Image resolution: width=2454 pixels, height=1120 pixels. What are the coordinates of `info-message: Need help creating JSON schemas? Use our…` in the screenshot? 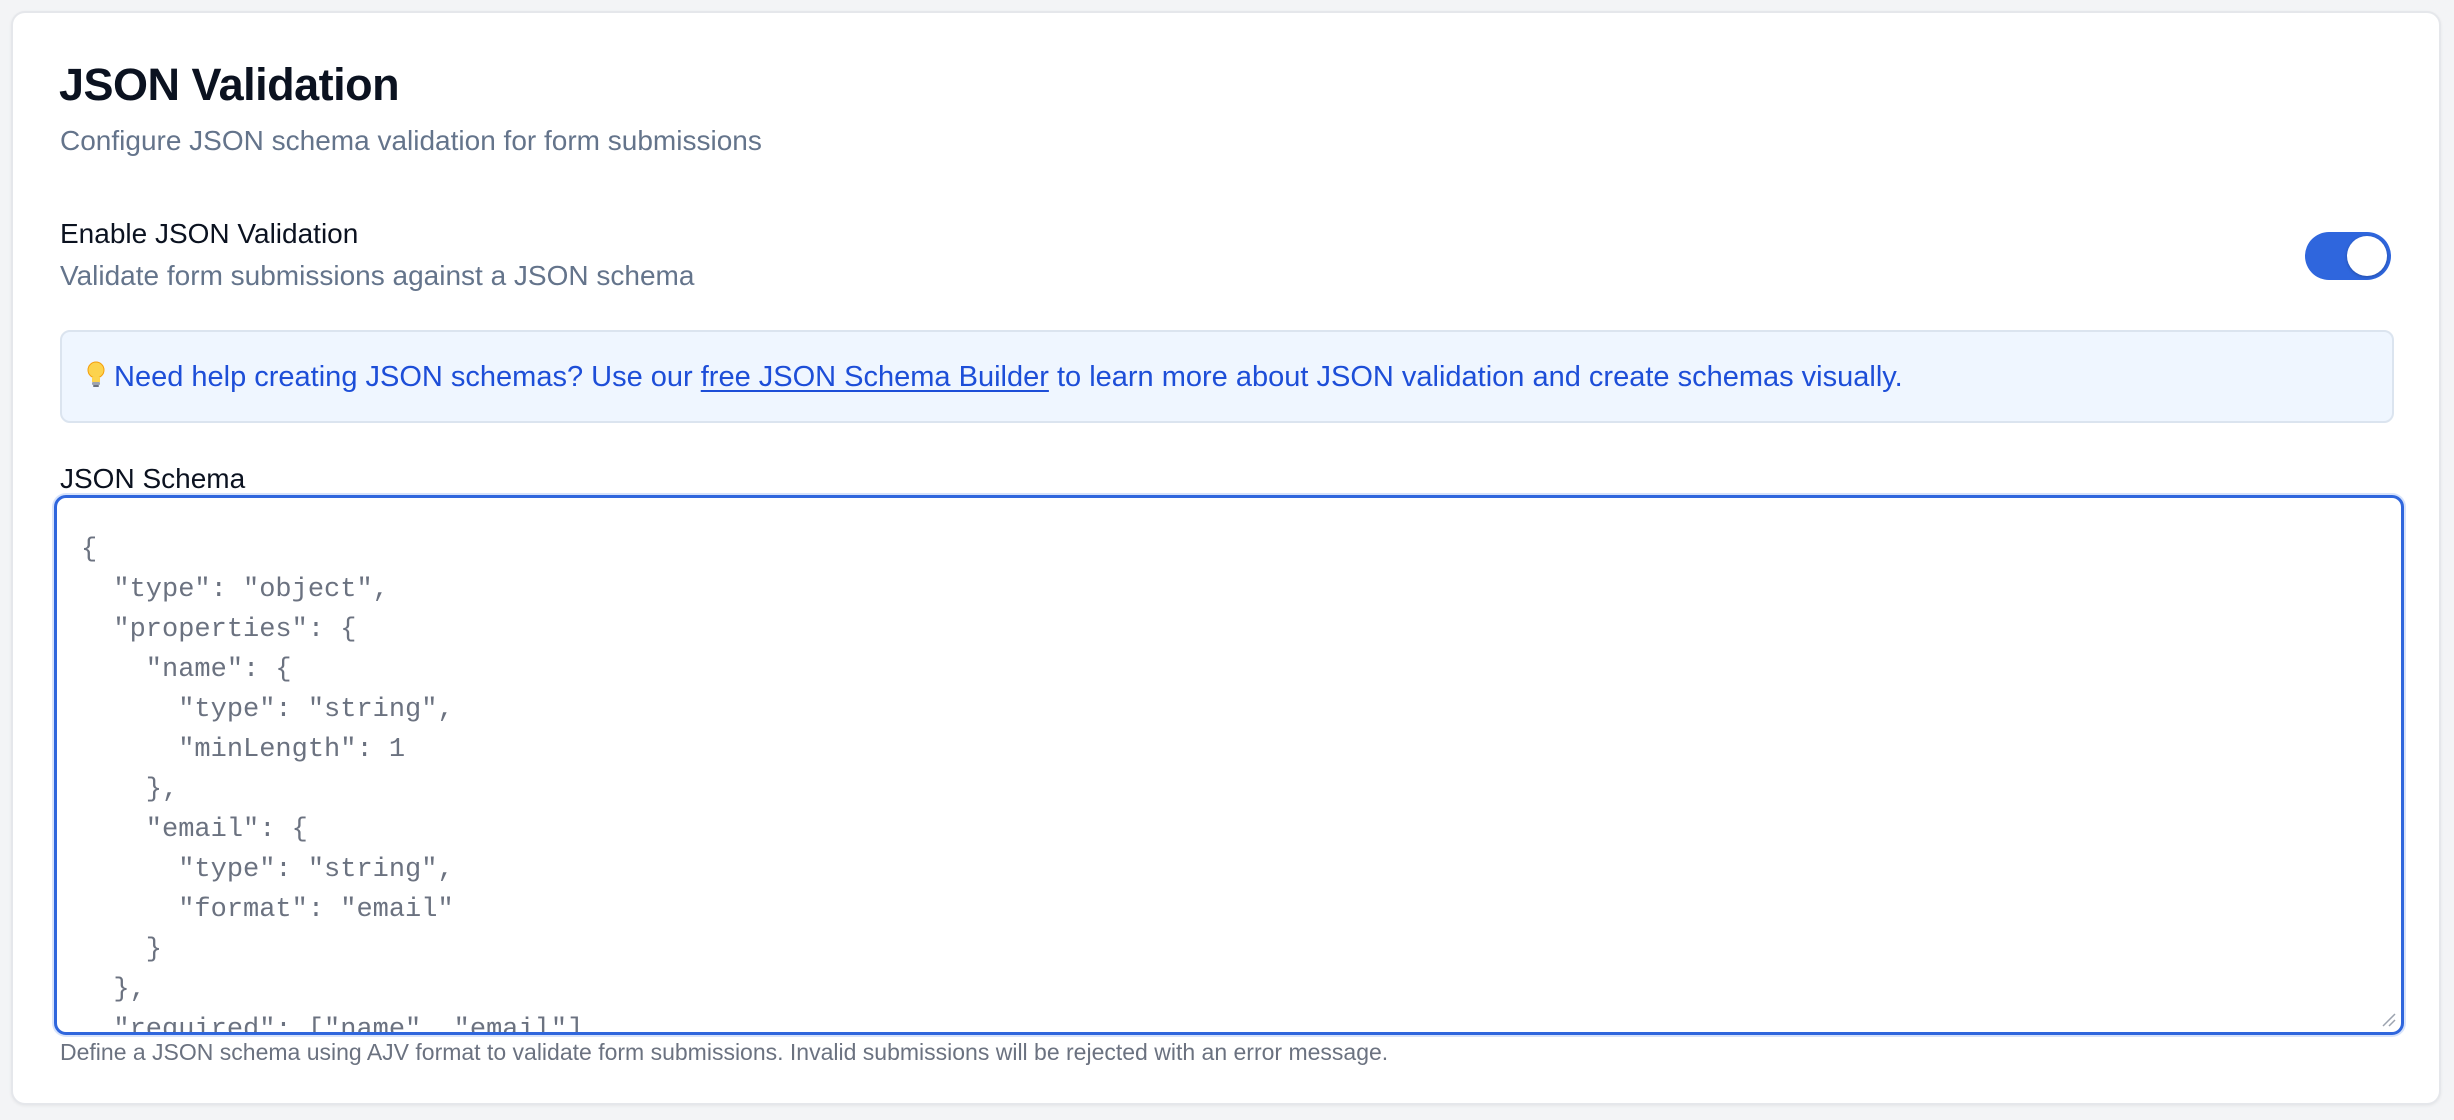 It's located at (994, 377).